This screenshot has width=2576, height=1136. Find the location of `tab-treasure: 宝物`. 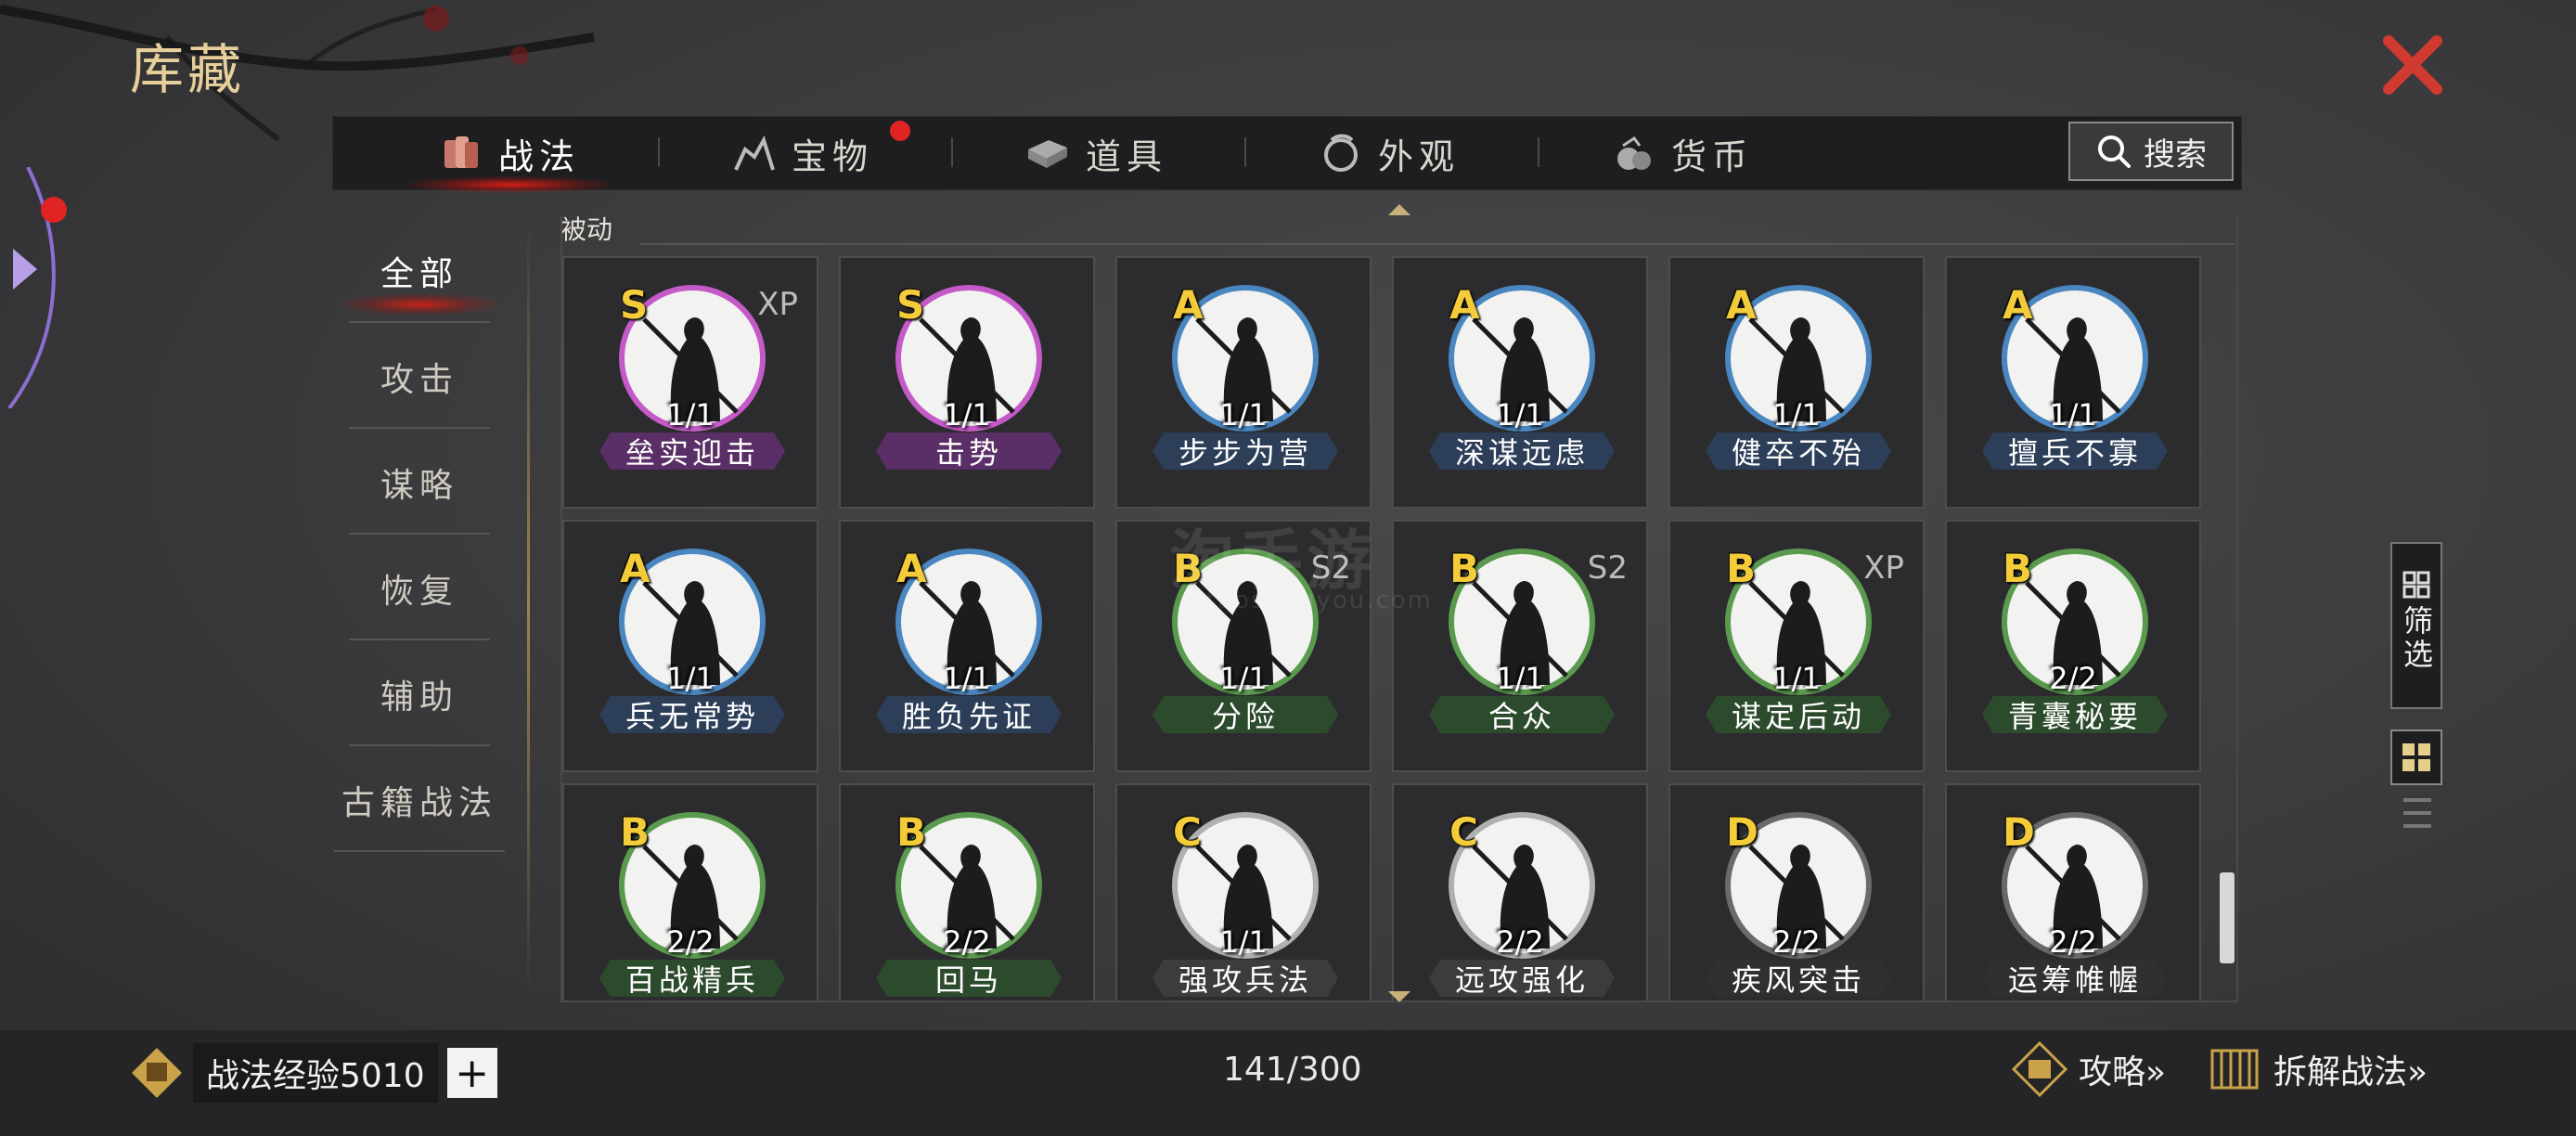

tab-treasure: 宝物 is located at coordinates (802, 153).